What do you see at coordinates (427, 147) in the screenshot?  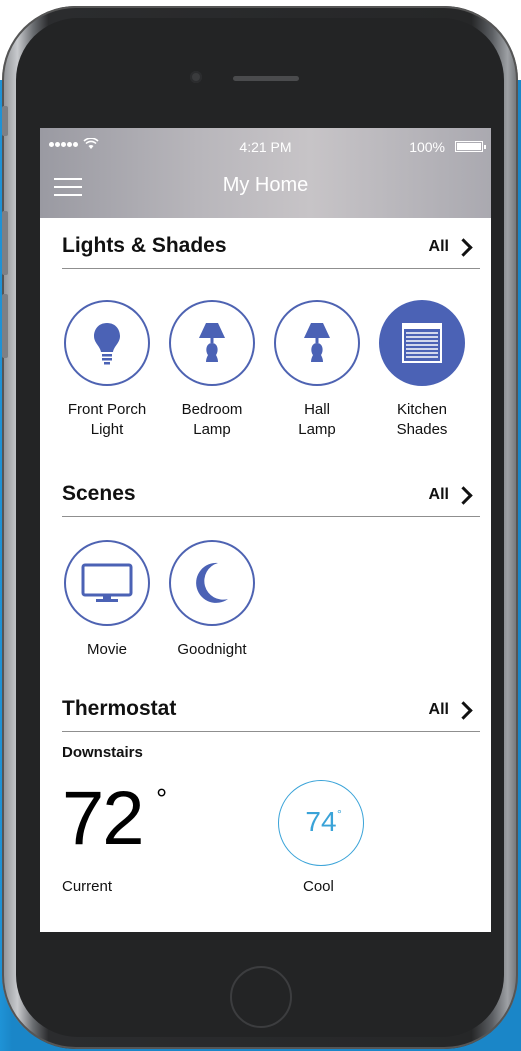 I see `battery-percent: 100%` at bounding box center [427, 147].